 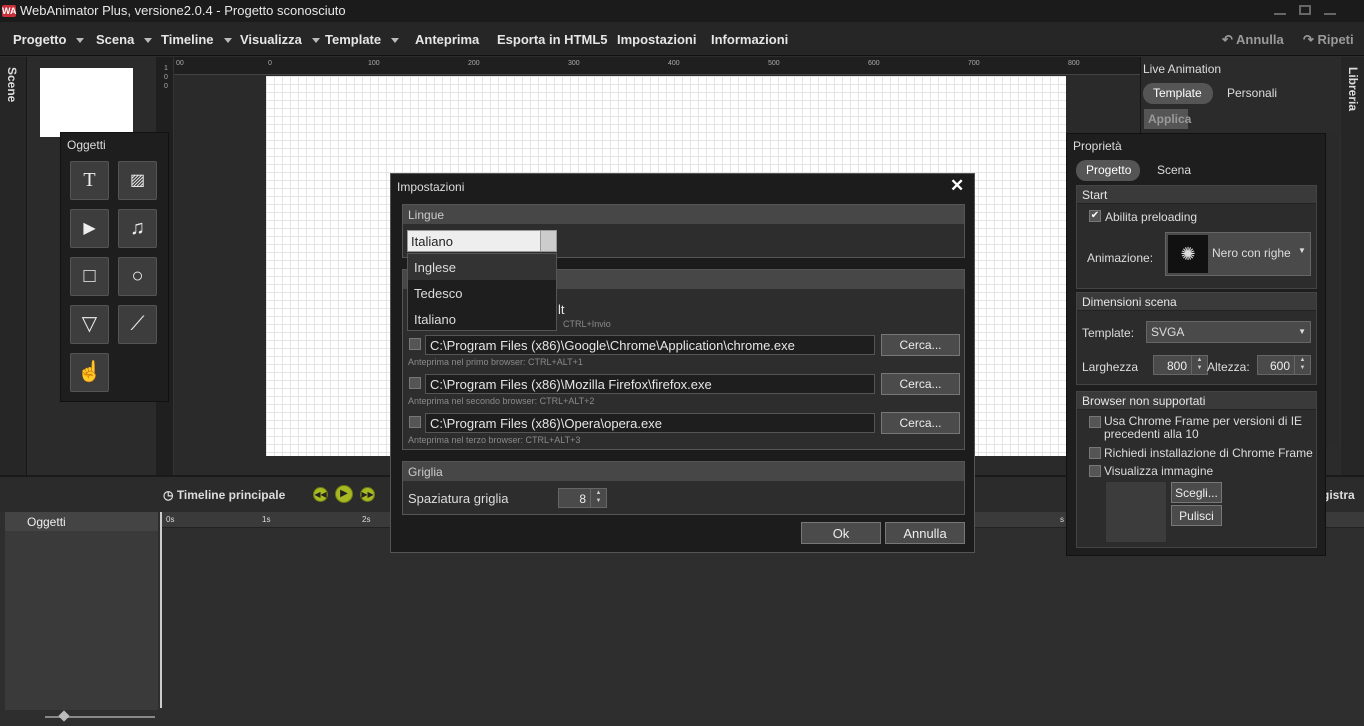 I want to click on cancel-button: Annulla, so click(x=925, y=533).